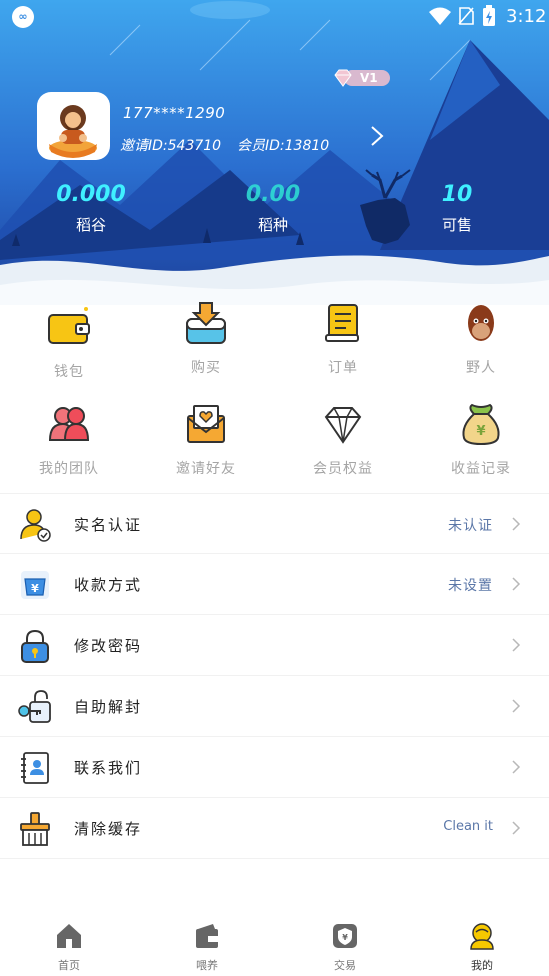  I want to click on grid-label: 购买, so click(206, 368).